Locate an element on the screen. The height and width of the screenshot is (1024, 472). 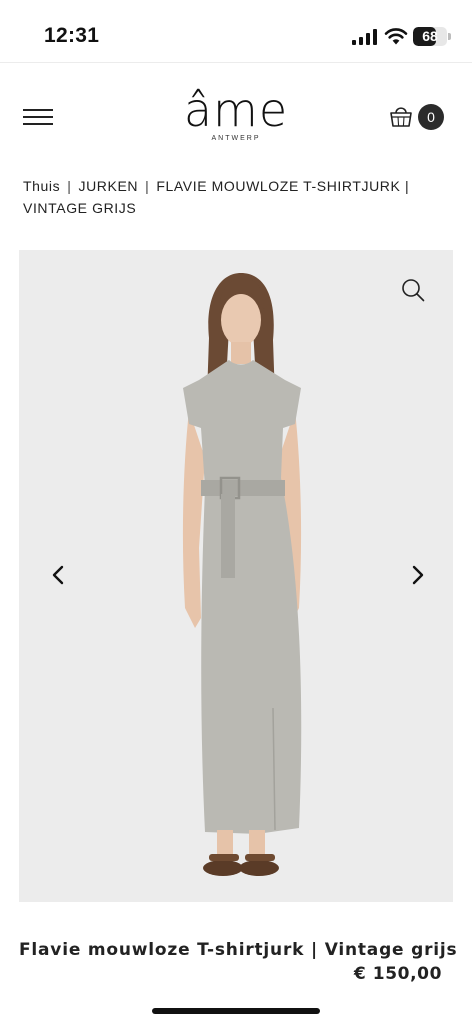
header-divider is located at coordinates (236, 62).